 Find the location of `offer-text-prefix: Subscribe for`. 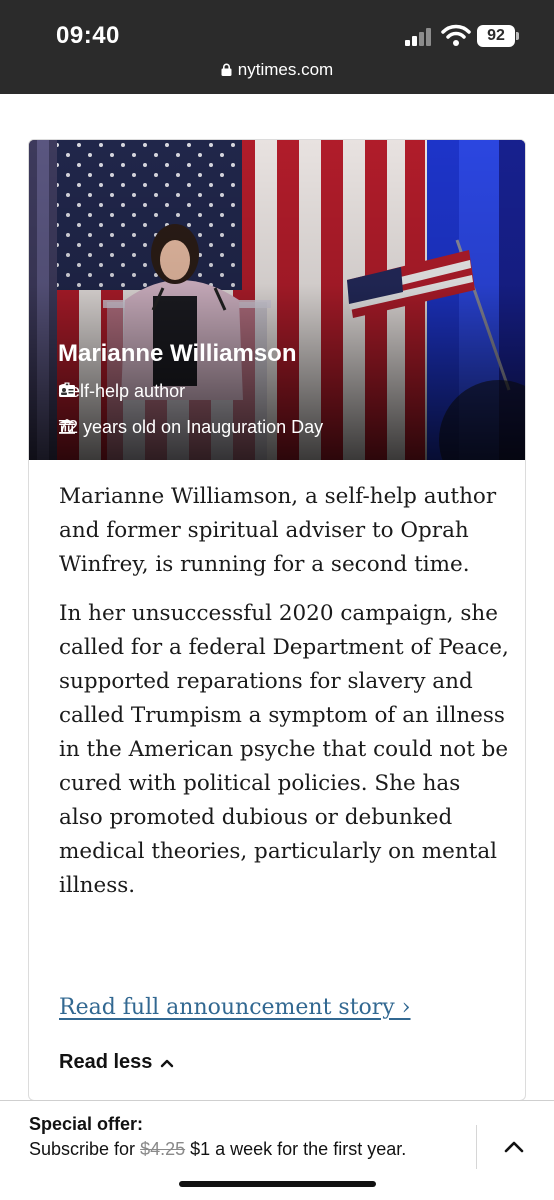

offer-text-prefix: Subscribe for is located at coordinates (85, 1149).